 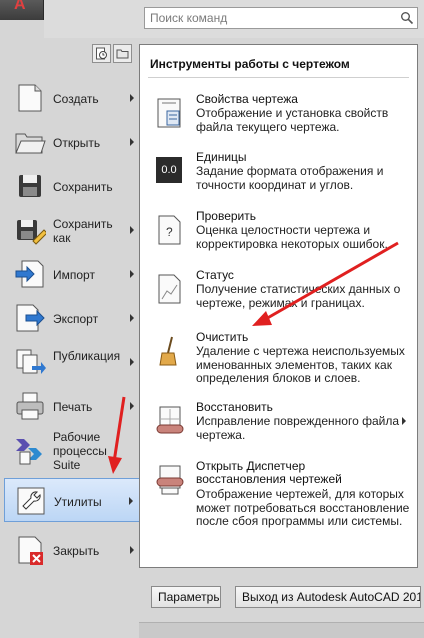 What do you see at coordinates (169, 289) in the screenshot?
I see `status-icon` at bounding box center [169, 289].